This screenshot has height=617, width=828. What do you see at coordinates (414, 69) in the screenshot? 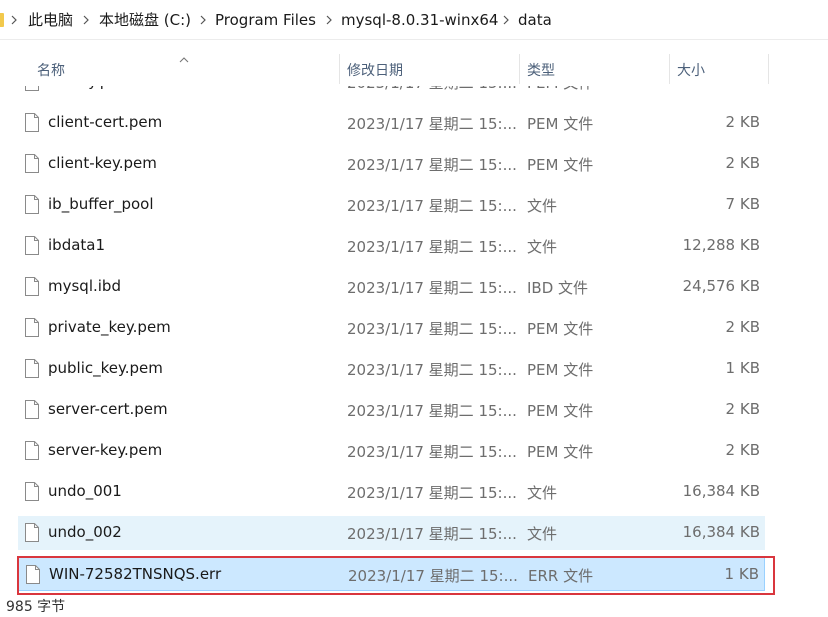
I see `column-header: 名称 修改日期 类型 大小` at bounding box center [414, 69].